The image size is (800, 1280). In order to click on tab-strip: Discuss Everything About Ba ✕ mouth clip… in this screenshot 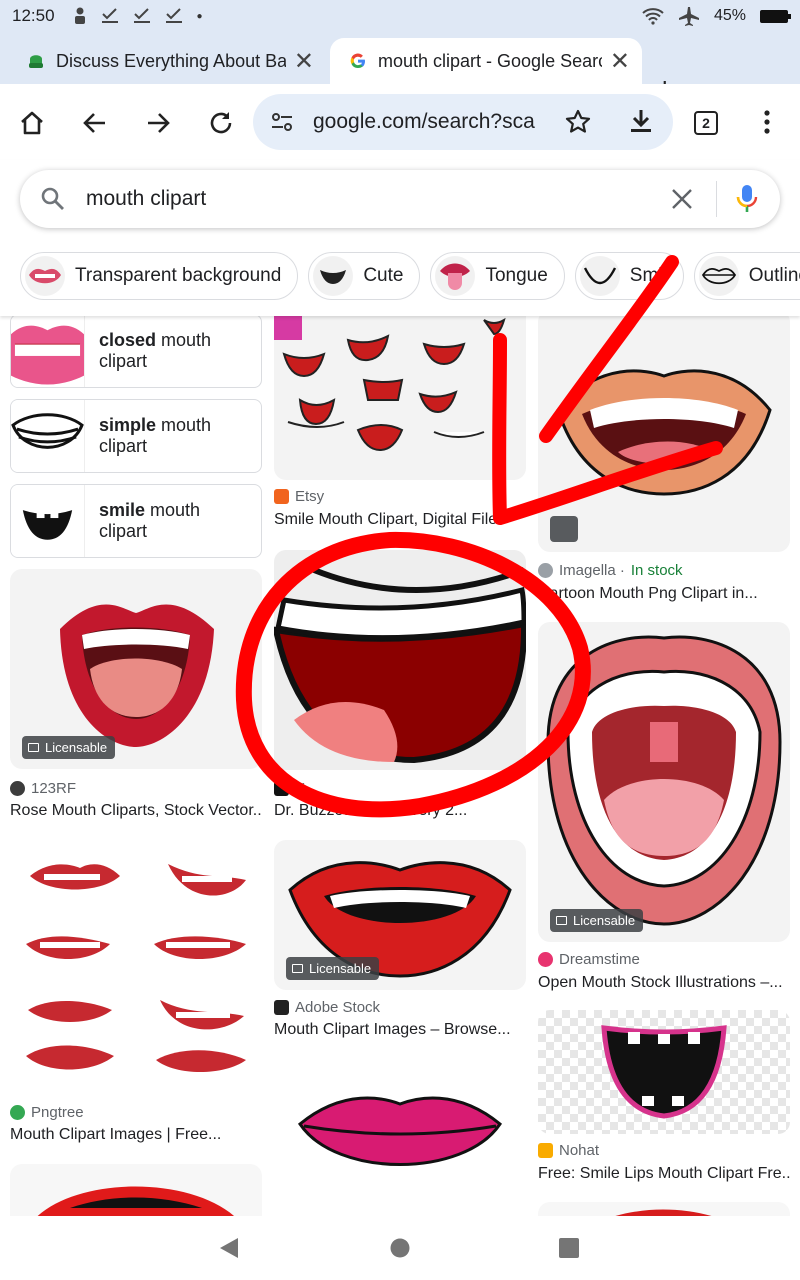, I will do `click(400, 68)`.